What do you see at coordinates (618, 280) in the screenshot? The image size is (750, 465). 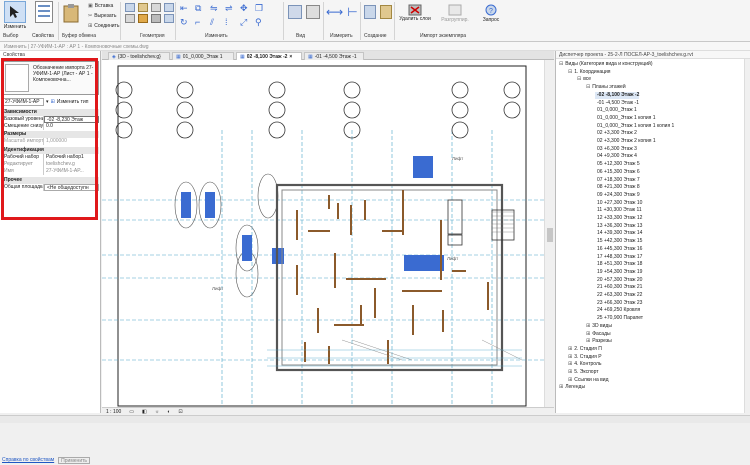 I see `tree-item: 20 +57,300 Этаж 20` at bounding box center [618, 280].